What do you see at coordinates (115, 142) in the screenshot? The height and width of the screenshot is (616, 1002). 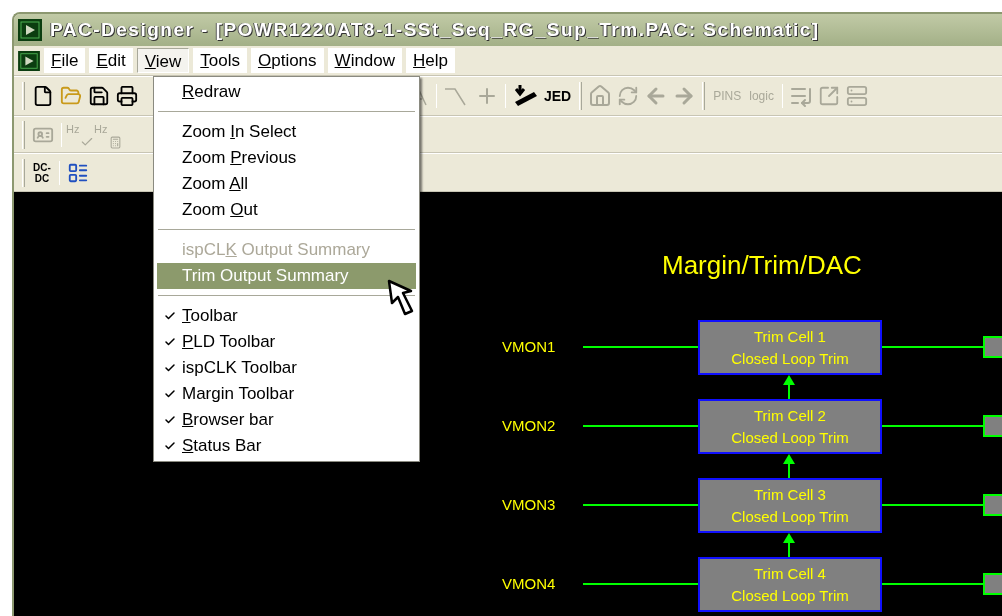 I see `calculator-icon` at bounding box center [115, 142].